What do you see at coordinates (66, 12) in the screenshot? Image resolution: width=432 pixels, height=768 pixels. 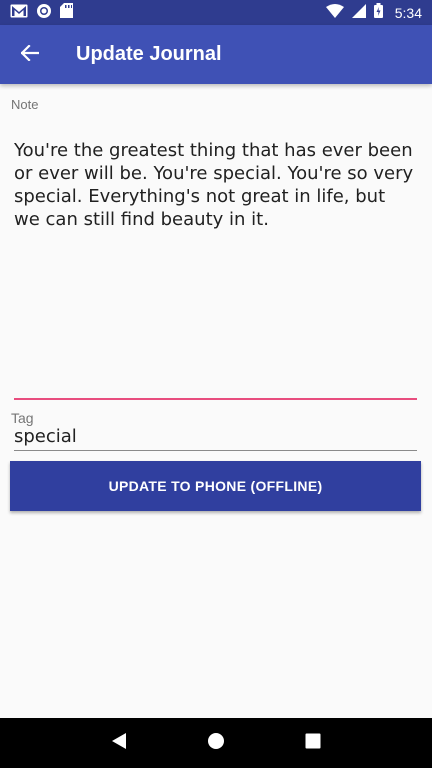 I see `sd-card-icon` at bounding box center [66, 12].